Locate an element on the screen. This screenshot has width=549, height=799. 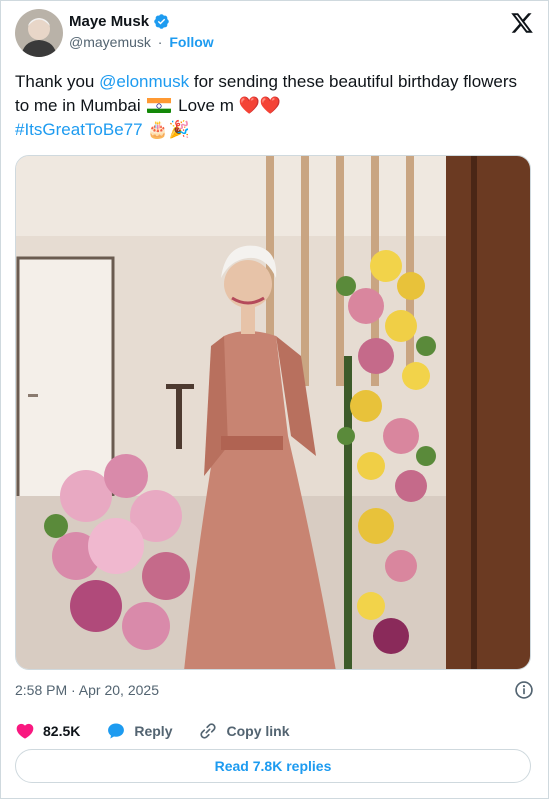
copy-link-label: Copy link is located at coordinates (258, 731).